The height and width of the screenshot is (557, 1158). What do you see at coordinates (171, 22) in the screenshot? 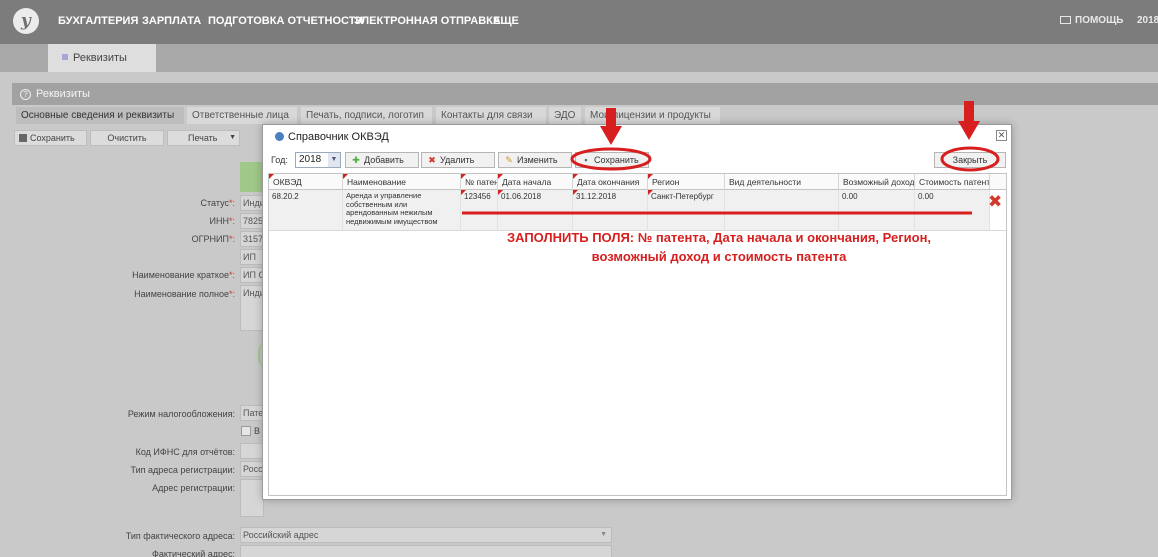
I see `nav-item-salary: ЗАРПЛАТА` at bounding box center [171, 22].